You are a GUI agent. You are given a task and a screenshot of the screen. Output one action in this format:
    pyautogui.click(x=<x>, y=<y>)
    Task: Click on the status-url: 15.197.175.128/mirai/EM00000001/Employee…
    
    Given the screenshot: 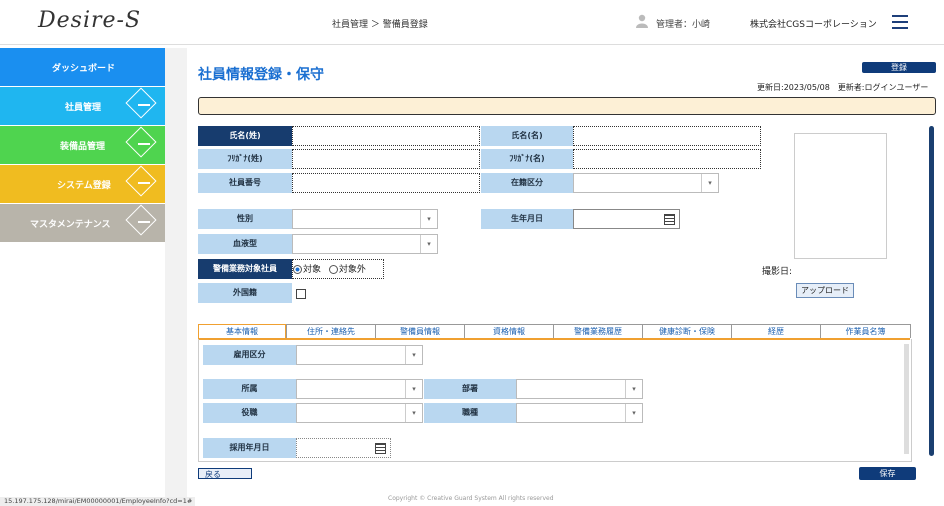 What is the action you would take?
    pyautogui.click(x=97, y=501)
    